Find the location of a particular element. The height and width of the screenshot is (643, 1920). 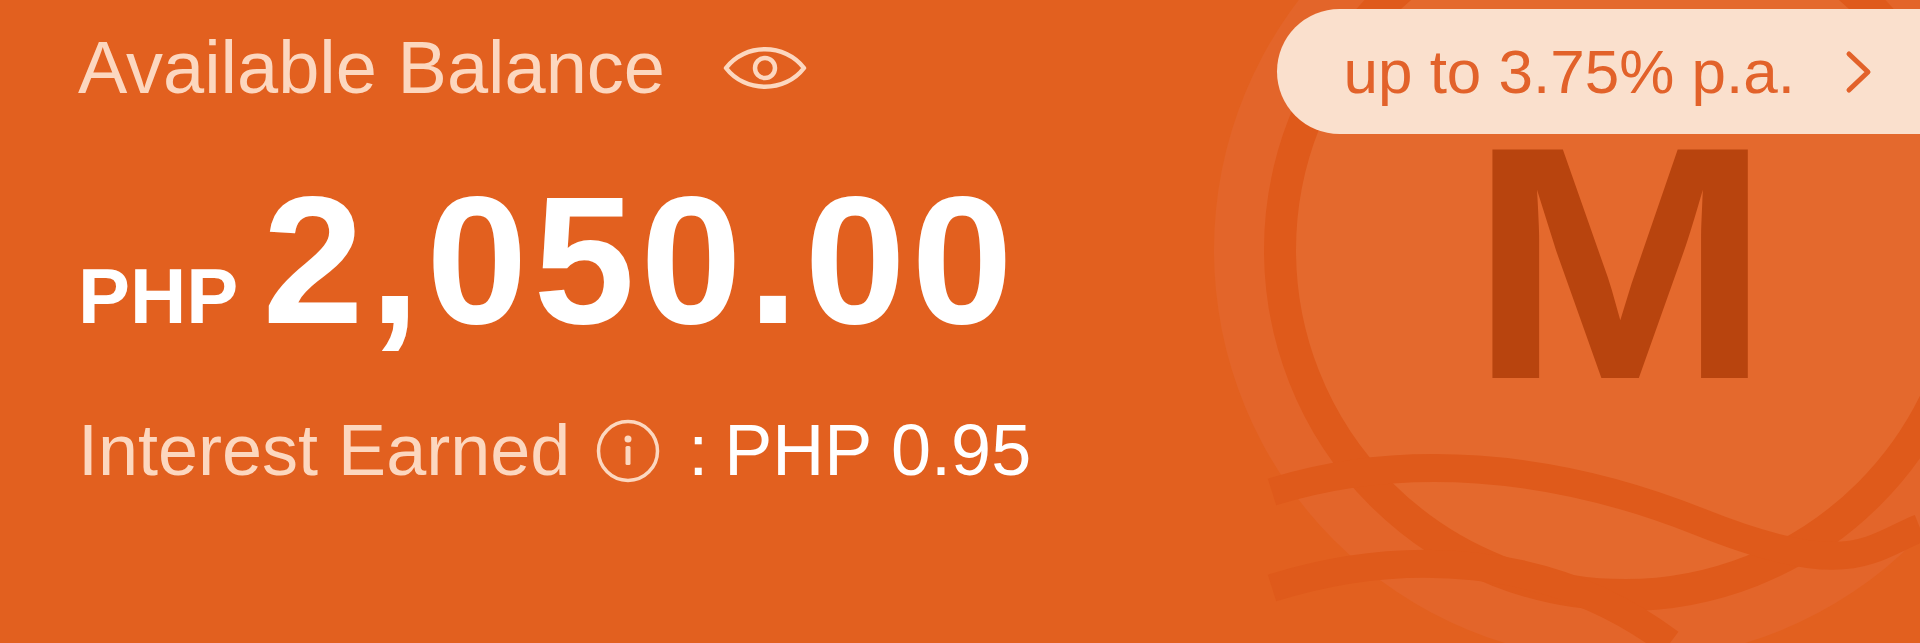

interest-value: PHP 0.95 is located at coordinates (878, 450).